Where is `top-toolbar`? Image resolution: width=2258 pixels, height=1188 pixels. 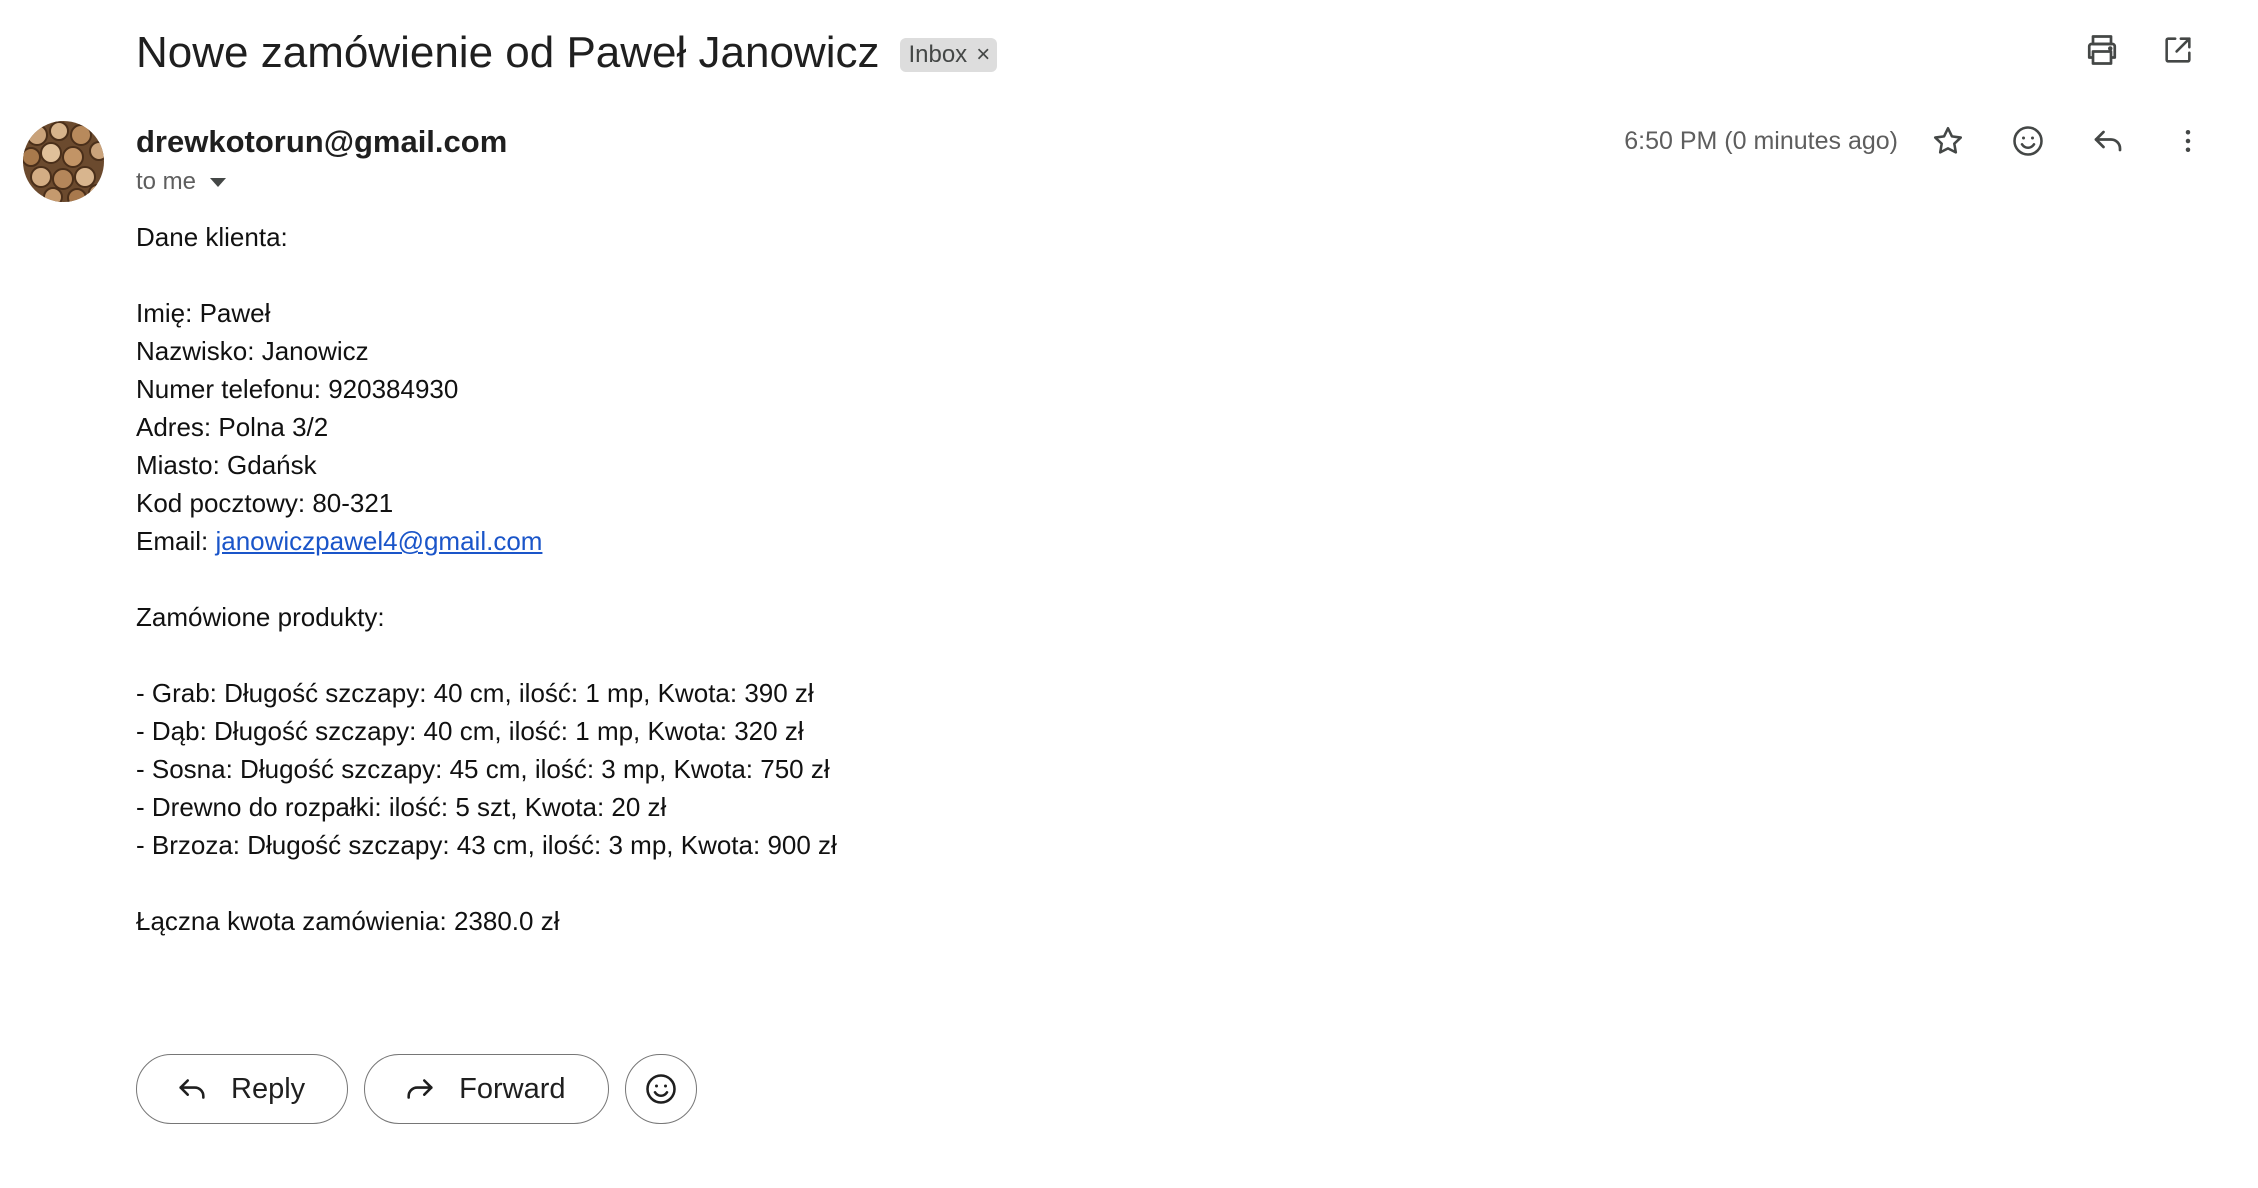 top-toolbar is located at coordinates (2140, 50).